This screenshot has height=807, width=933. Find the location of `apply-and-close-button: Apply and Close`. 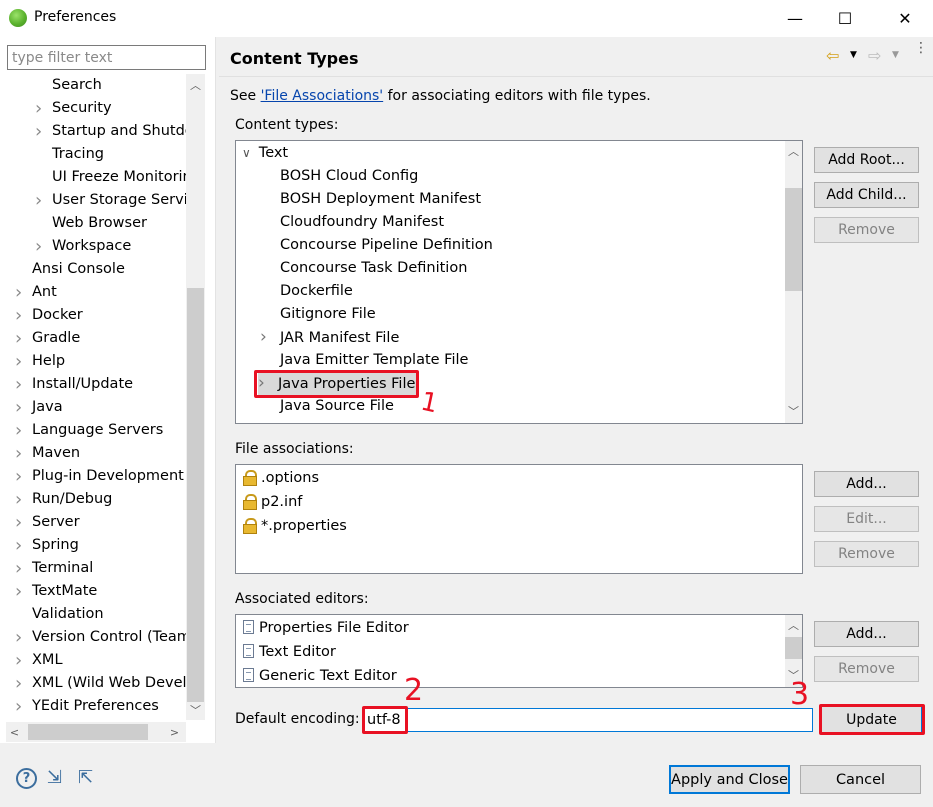

apply-and-close-button: Apply and Close is located at coordinates (729, 779).